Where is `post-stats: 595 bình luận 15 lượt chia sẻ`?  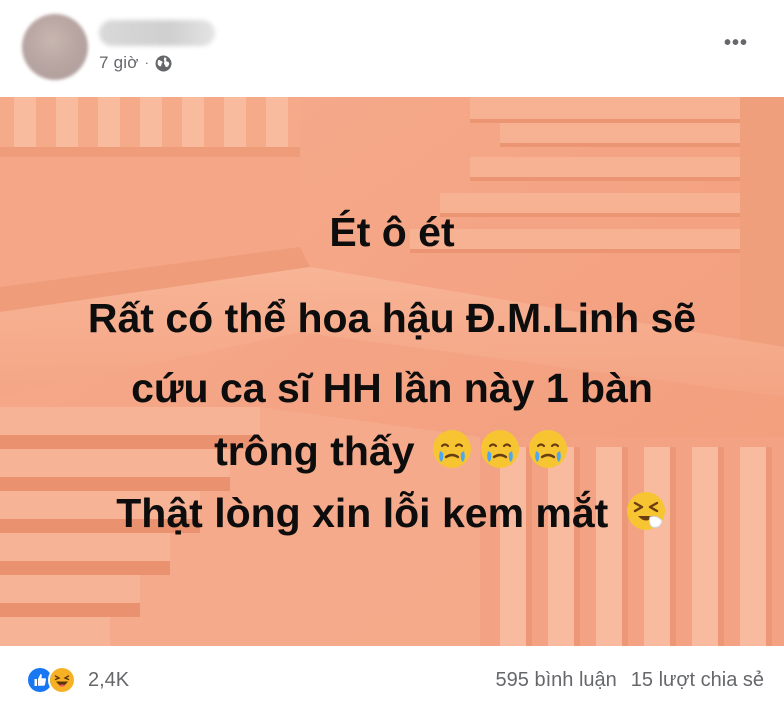
post-stats: 595 bình luận 15 lượt chia sẻ is located at coordinates (630, 680).